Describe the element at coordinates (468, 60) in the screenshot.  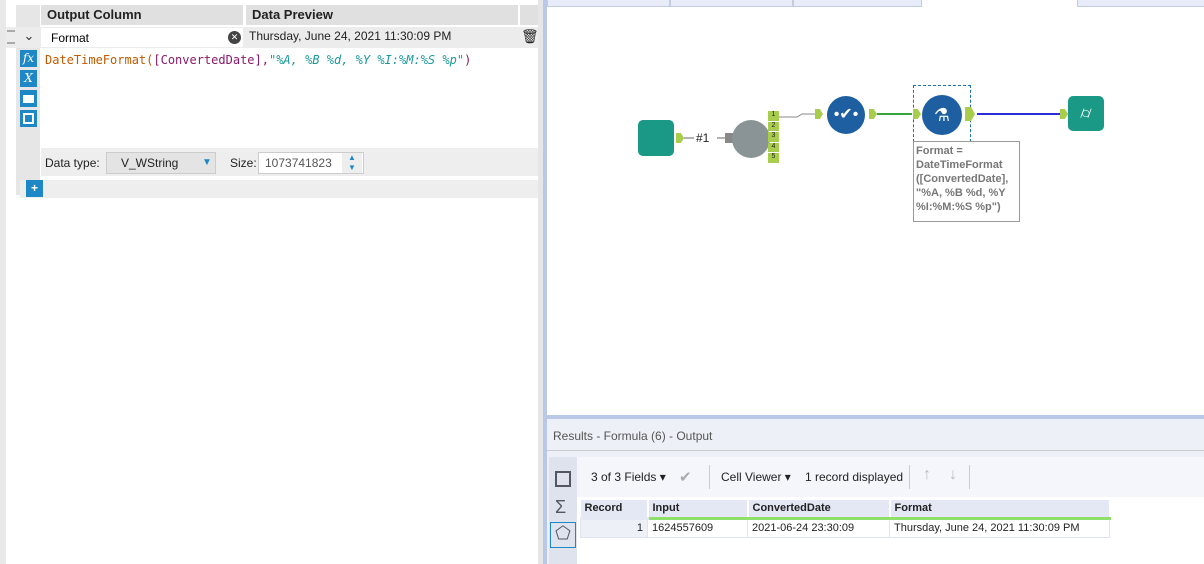
I see `expr-close: )` at that location.